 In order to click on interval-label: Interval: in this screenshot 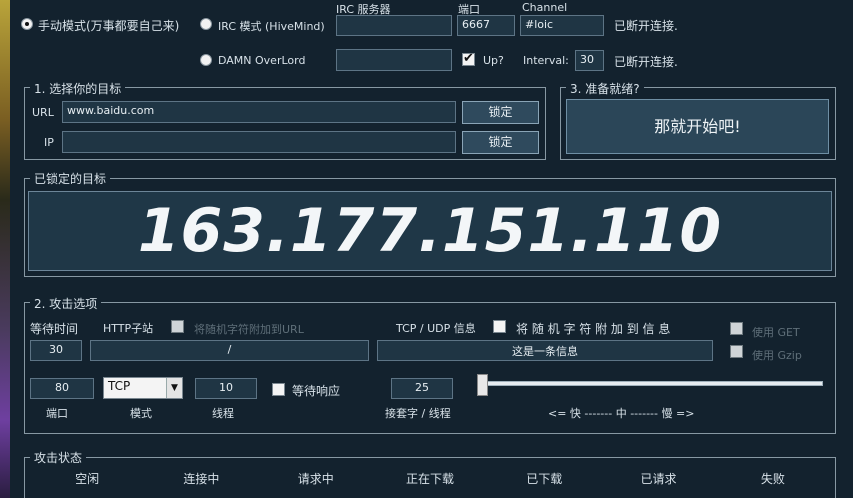, I will do `click(546, 60)`.